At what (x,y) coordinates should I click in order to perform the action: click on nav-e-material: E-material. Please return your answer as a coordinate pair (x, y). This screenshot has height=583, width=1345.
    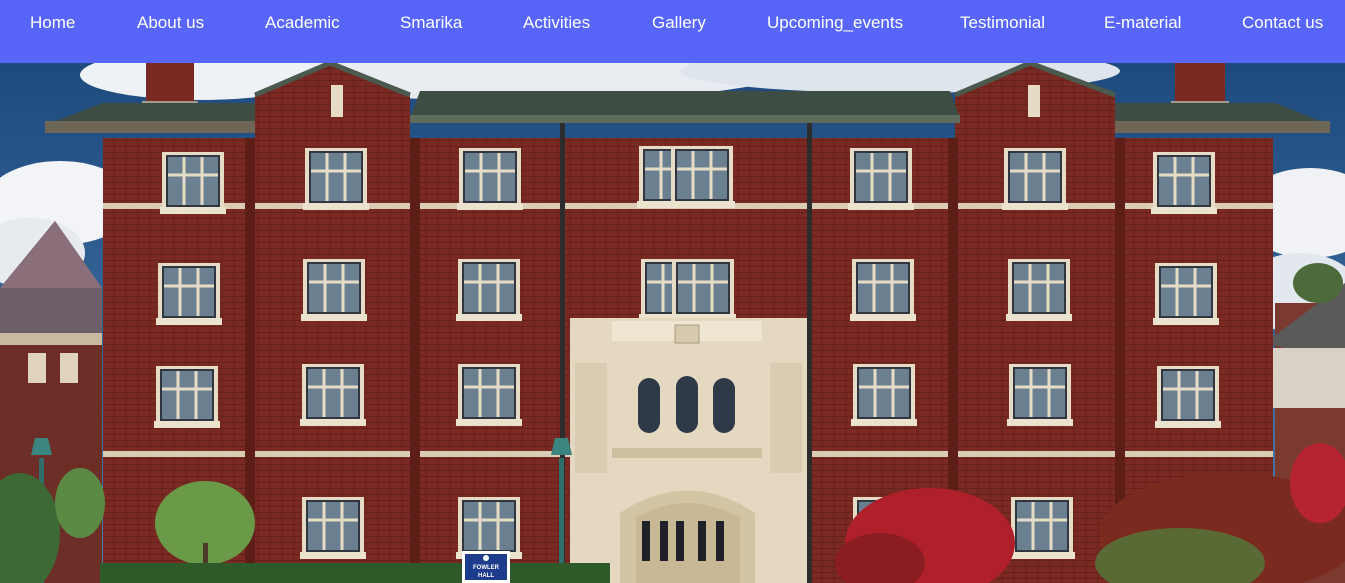
    Looking at the image, I should click on (1142, 23).